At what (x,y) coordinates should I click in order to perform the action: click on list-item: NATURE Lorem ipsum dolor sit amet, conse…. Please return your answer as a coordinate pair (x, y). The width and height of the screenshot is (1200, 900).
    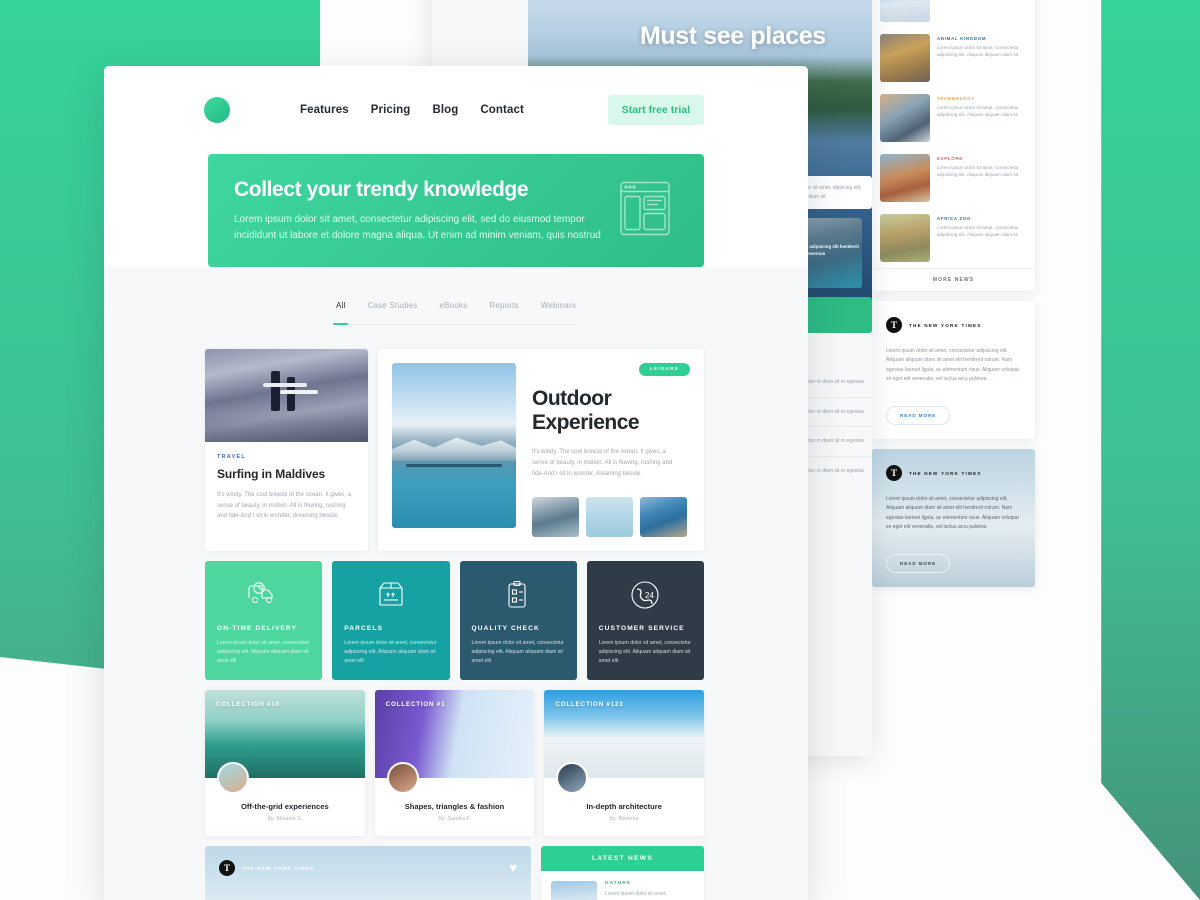
    Looking at the image, I should click on (953, 14).